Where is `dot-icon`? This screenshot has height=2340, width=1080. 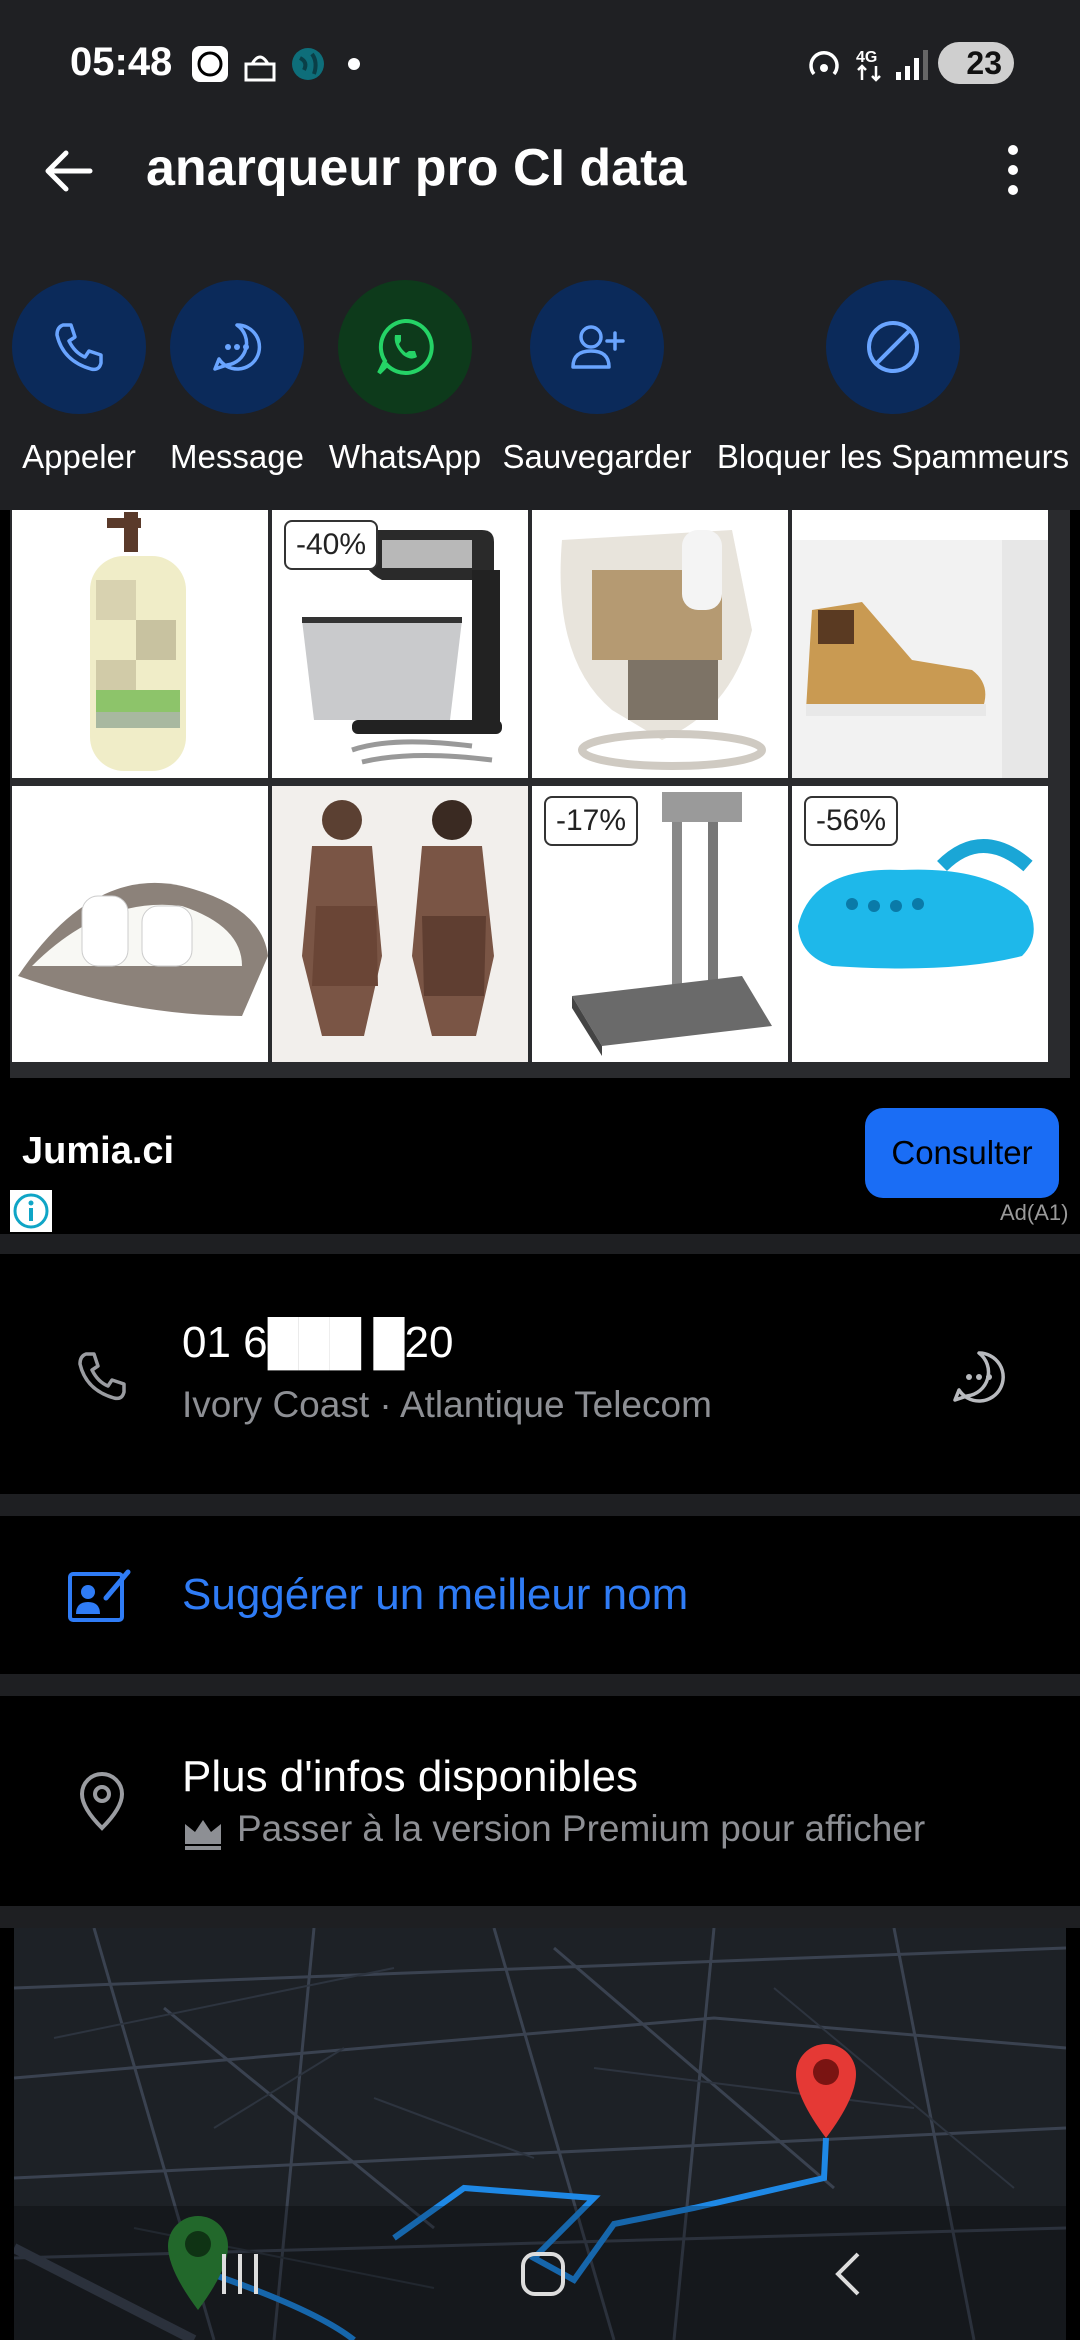 dot-icon is located at coordinates (354, 64).